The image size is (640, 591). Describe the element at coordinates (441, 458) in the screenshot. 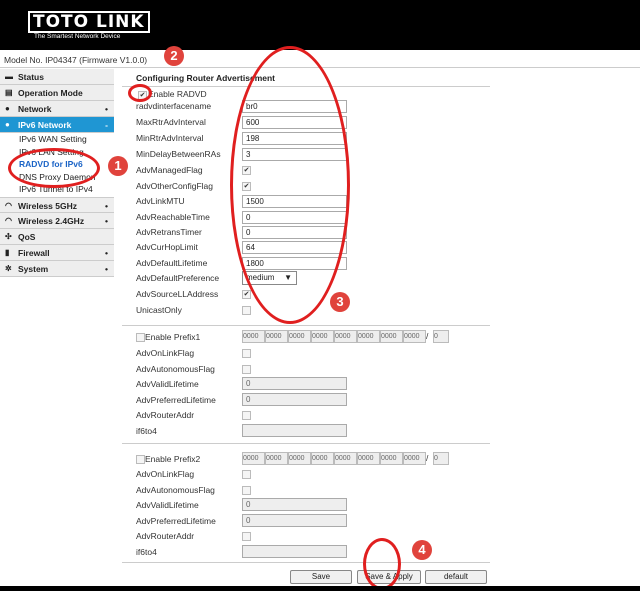

I see `prefix2-length: 0` at that location.